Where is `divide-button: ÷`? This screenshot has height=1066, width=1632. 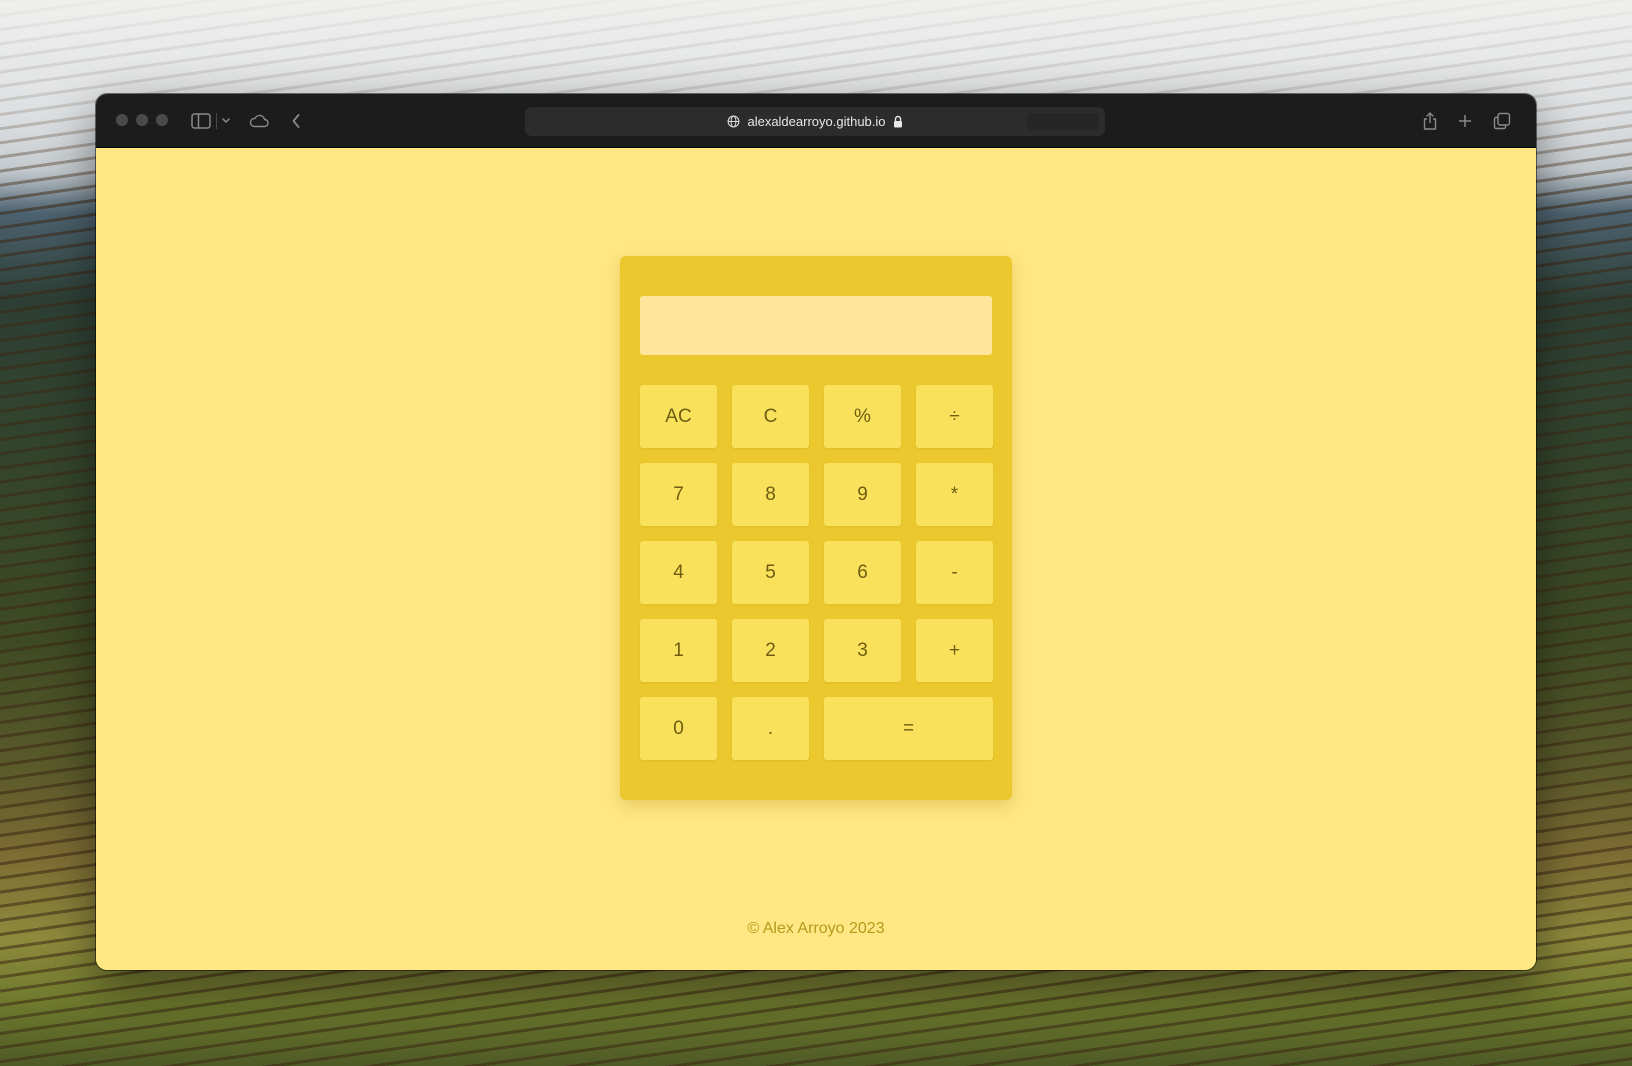
divide-button: ÷ is located at coordinates (954, 416).